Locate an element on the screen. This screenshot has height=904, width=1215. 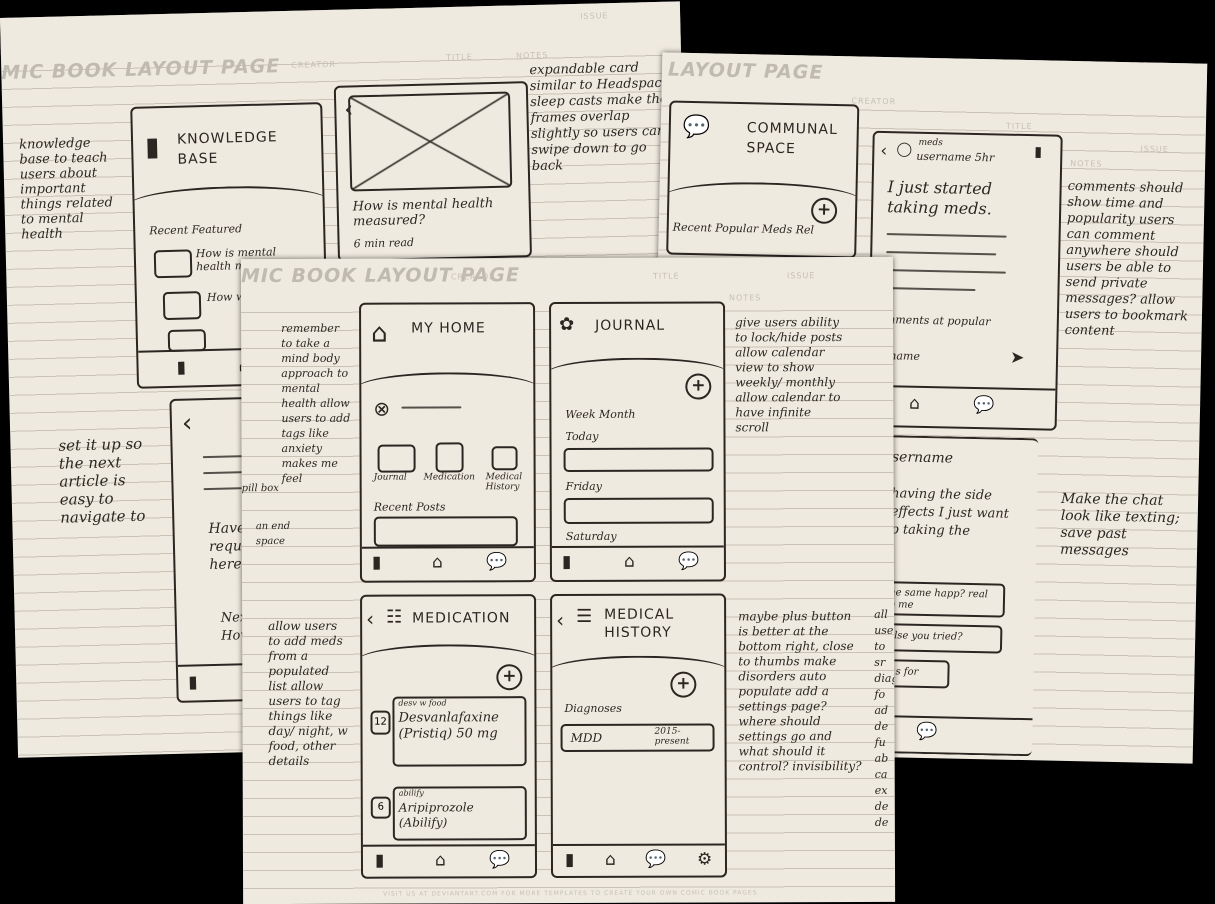
day-label: Today is located at coordinates (582, 436).